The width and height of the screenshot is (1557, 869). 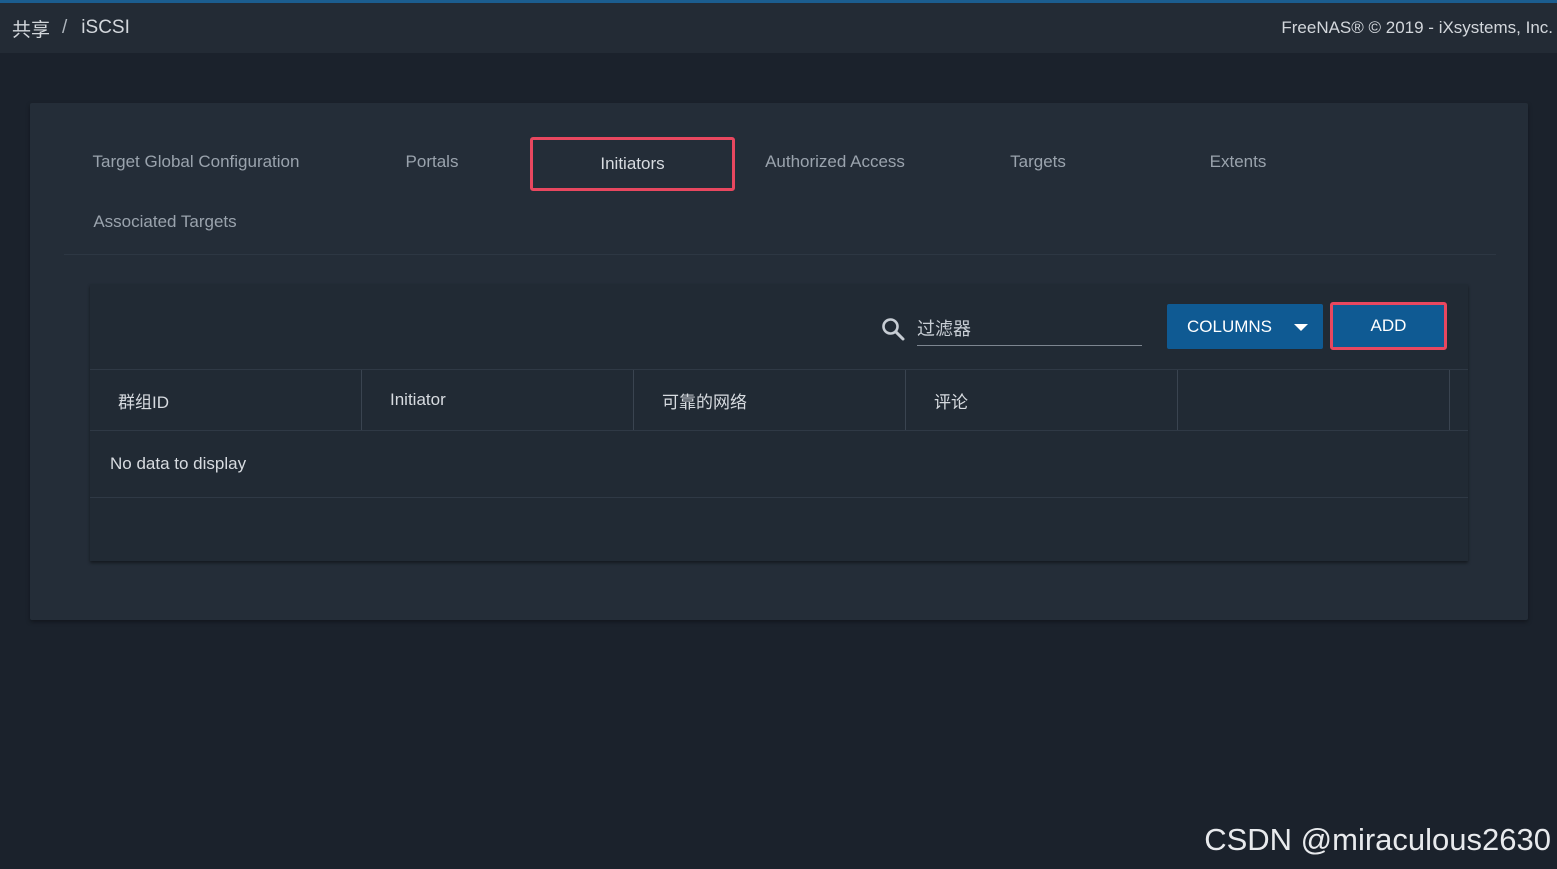 I want to click on column-header-group-id: 群组ID, so click(x=226, y=400).